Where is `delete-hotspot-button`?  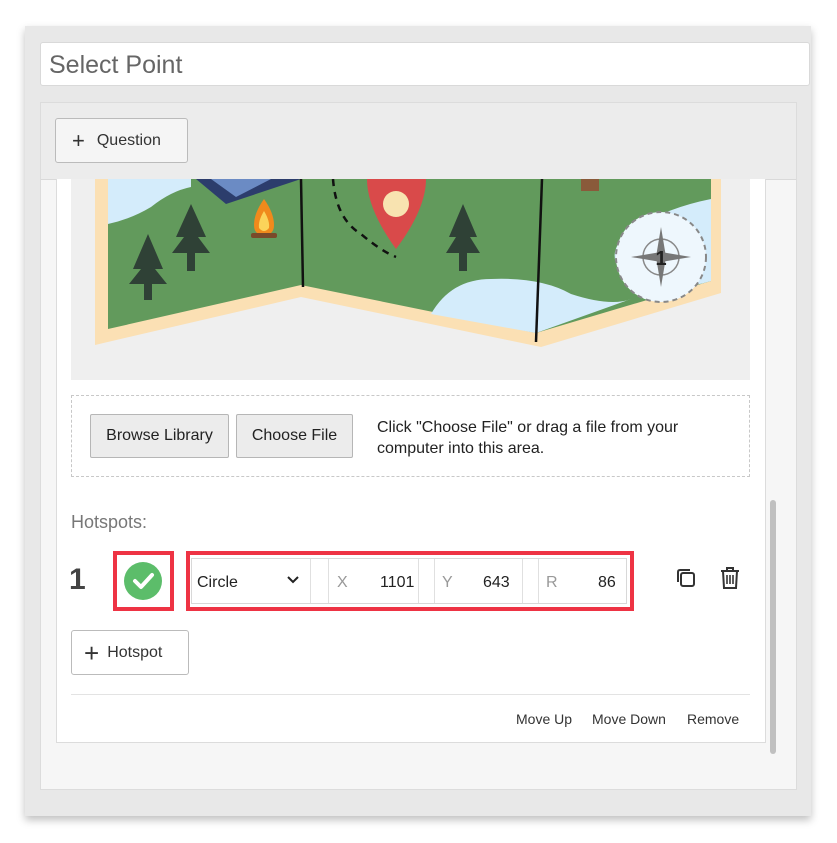
delete-hotspot-button is located at coordinates (730, 580).